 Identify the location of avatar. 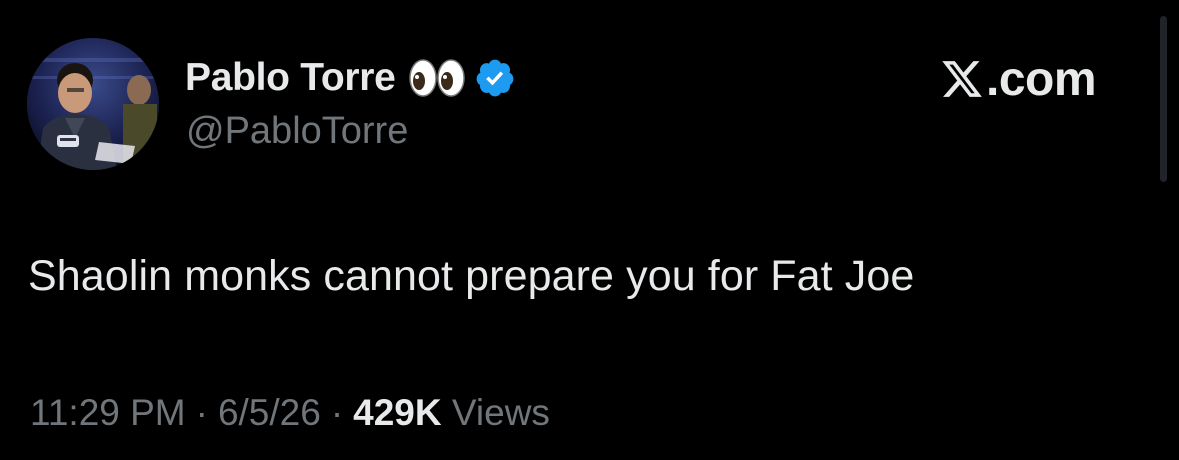
(93, 104).